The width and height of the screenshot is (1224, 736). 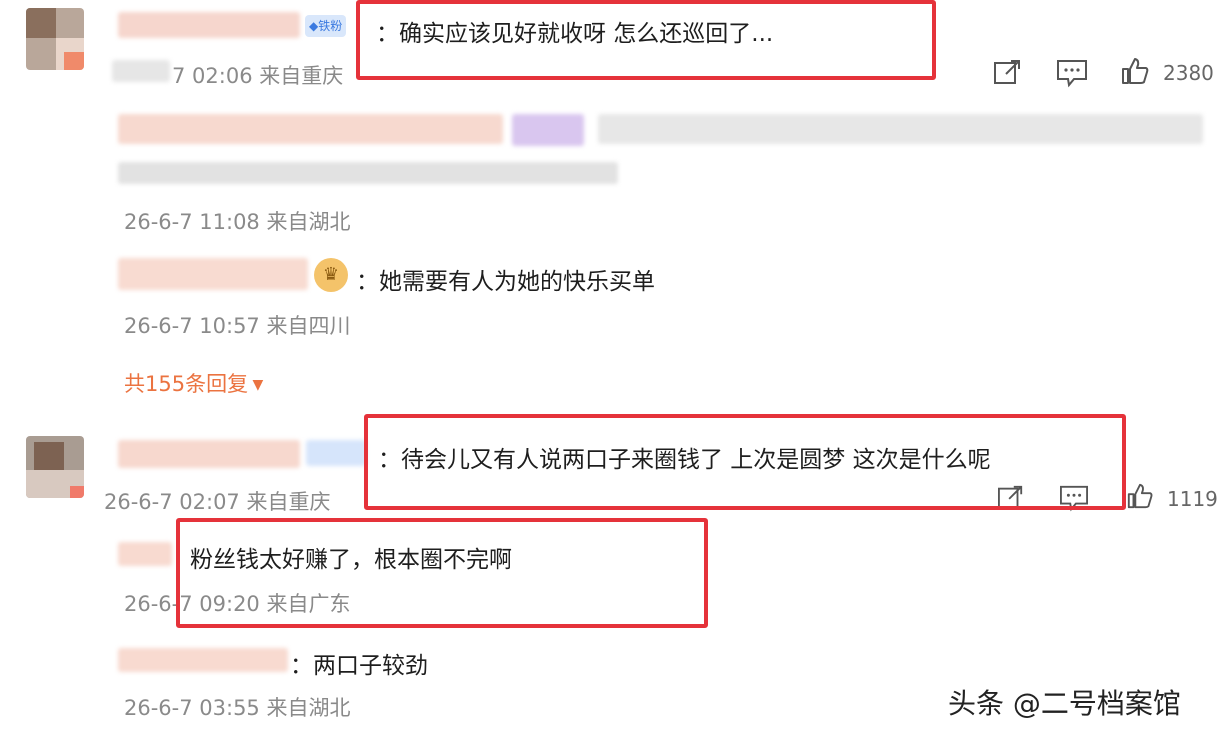 What do you see at coordinates (186, 384) in the screenshot?
I see `more-replies-label: 共155条回复` at bounding box center [186, 384].